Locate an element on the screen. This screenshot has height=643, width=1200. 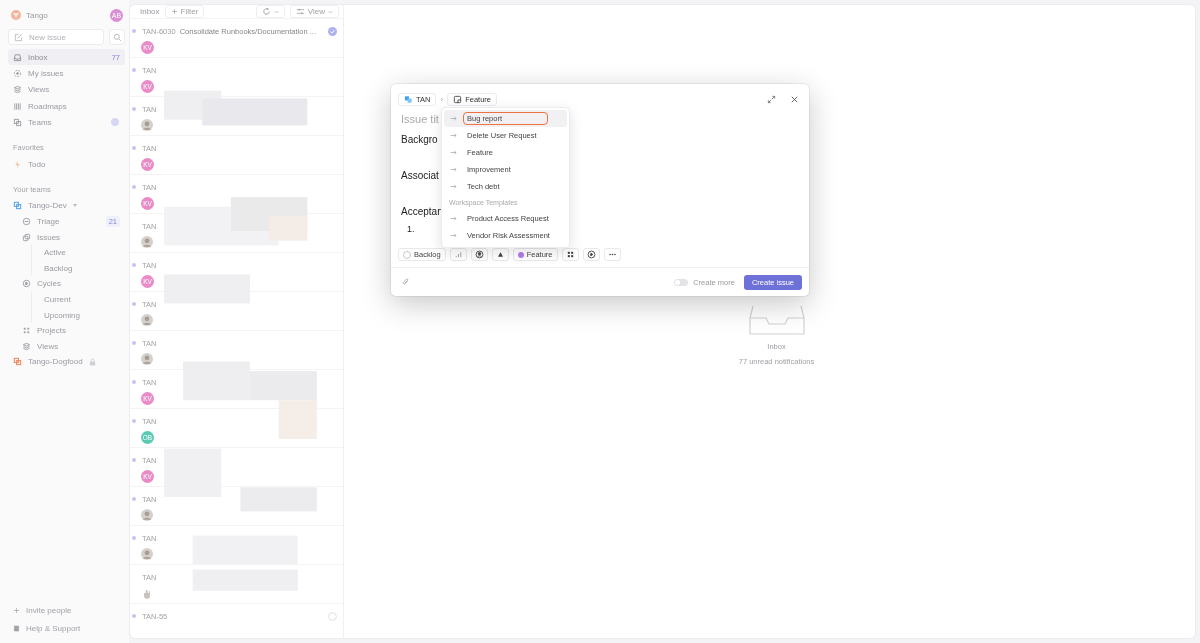
display-button is located at coordinates (270, 11).